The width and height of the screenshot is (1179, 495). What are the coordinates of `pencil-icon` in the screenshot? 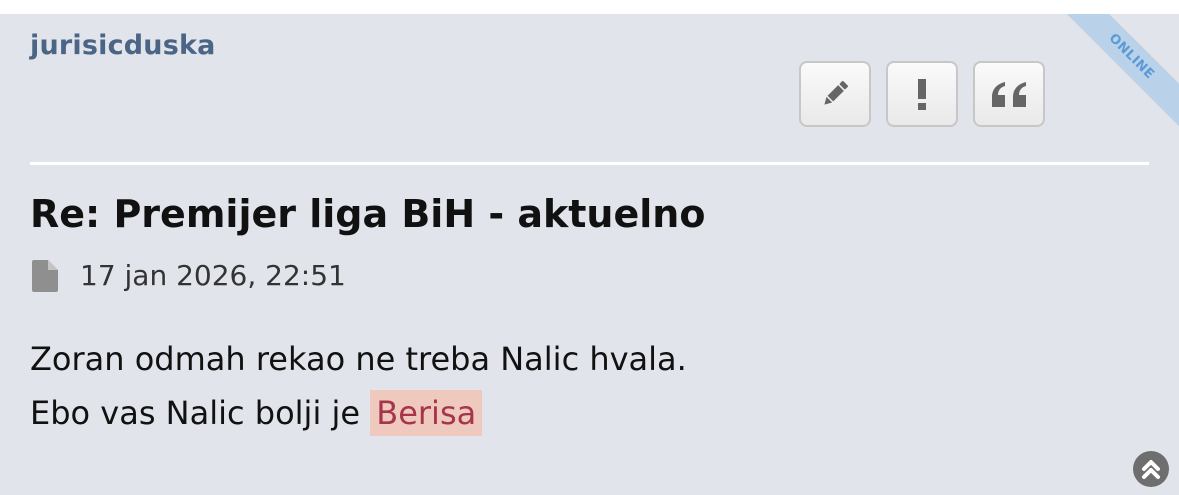 It's located at (836, 92).